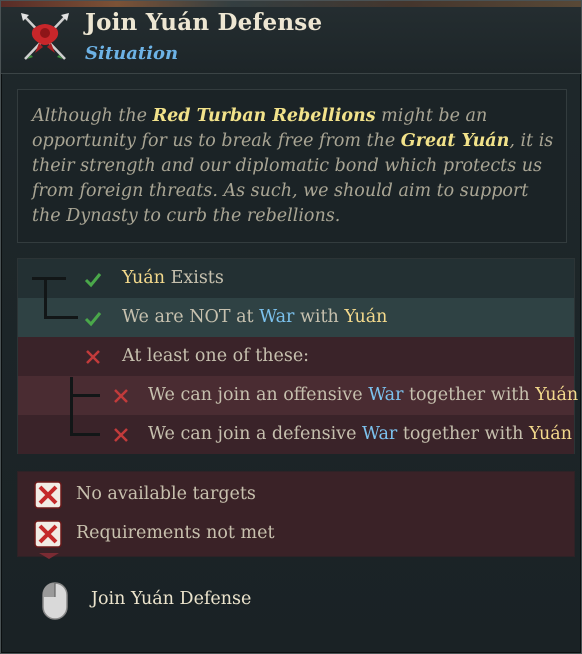 The height and width of the screenshot is (654, 582). I want to click on situation-title: Join Yuán Defense, so click(204, 22).